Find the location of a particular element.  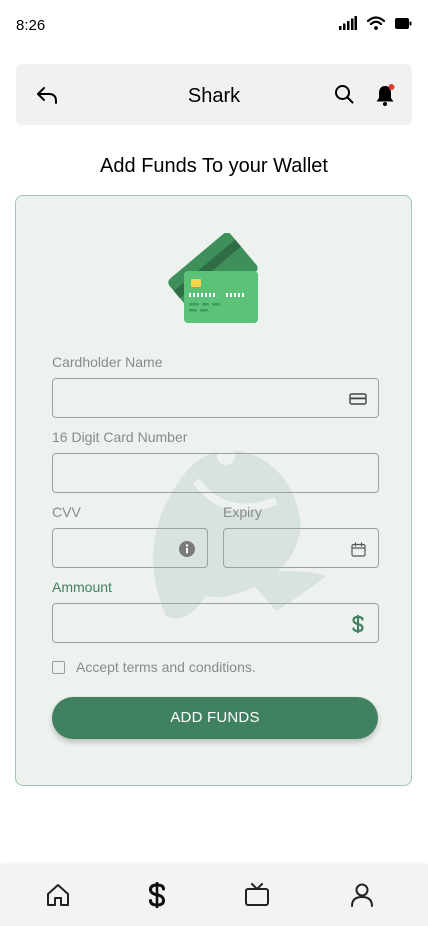

notification-button is located at coordinates (385, 95).